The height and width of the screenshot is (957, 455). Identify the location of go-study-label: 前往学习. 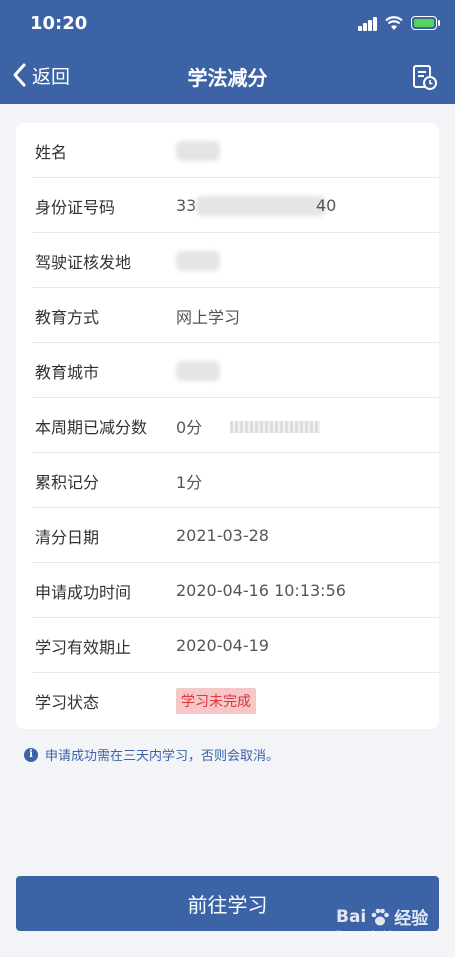
(227, 905).